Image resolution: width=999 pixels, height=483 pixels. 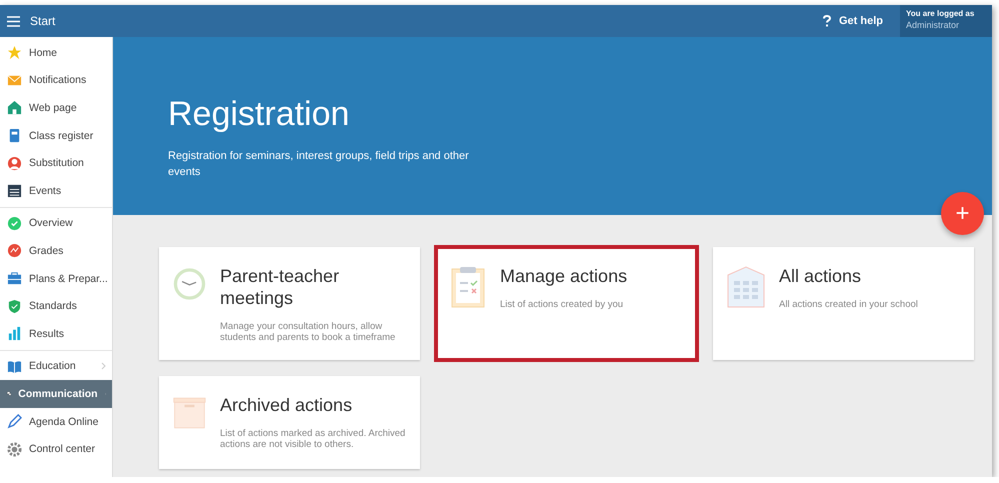 I want to click on sidebar-item: Results, so click(x=56, y=334).